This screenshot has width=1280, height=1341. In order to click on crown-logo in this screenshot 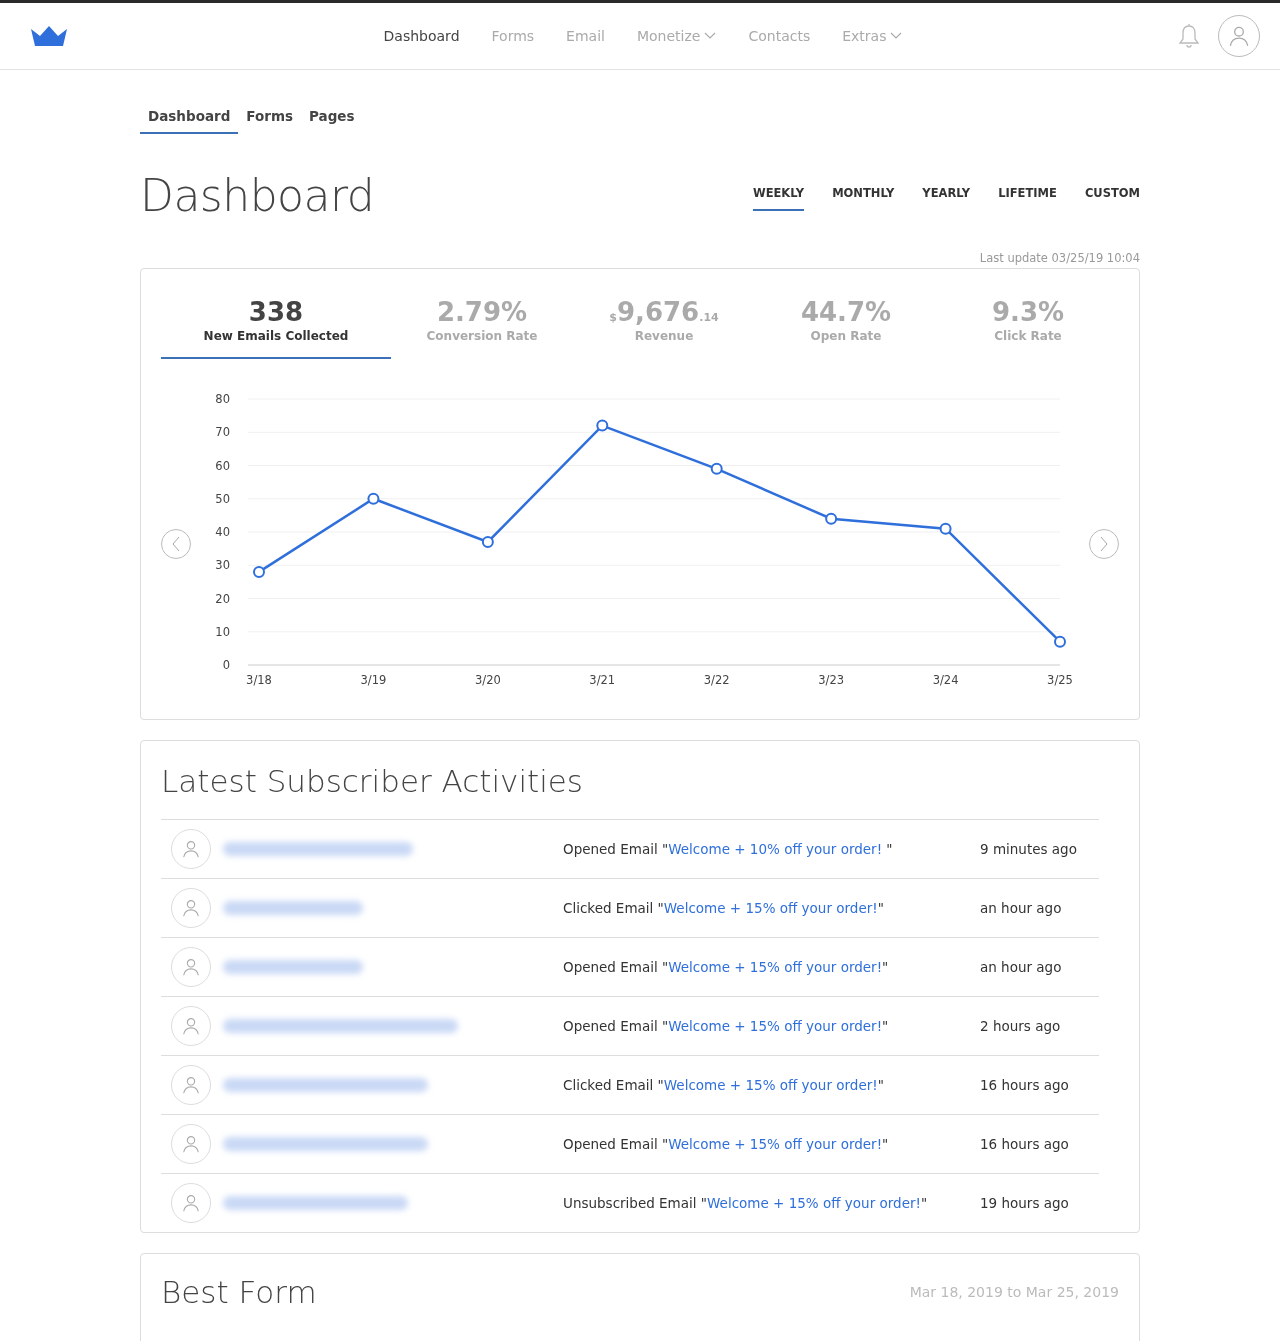, I will do `click(49, 36)`.